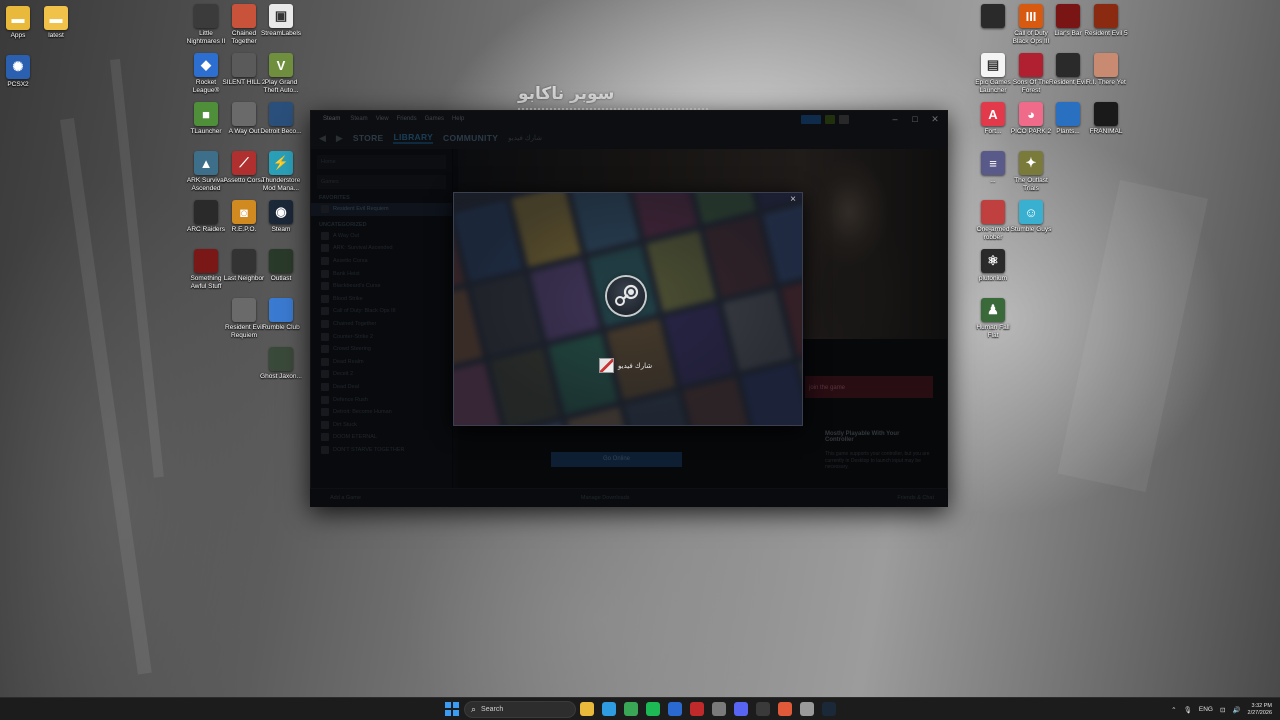 This screenshot has height=720, width=1280. I want to click on pico-park-icon: ◕, so click(1031, 114).